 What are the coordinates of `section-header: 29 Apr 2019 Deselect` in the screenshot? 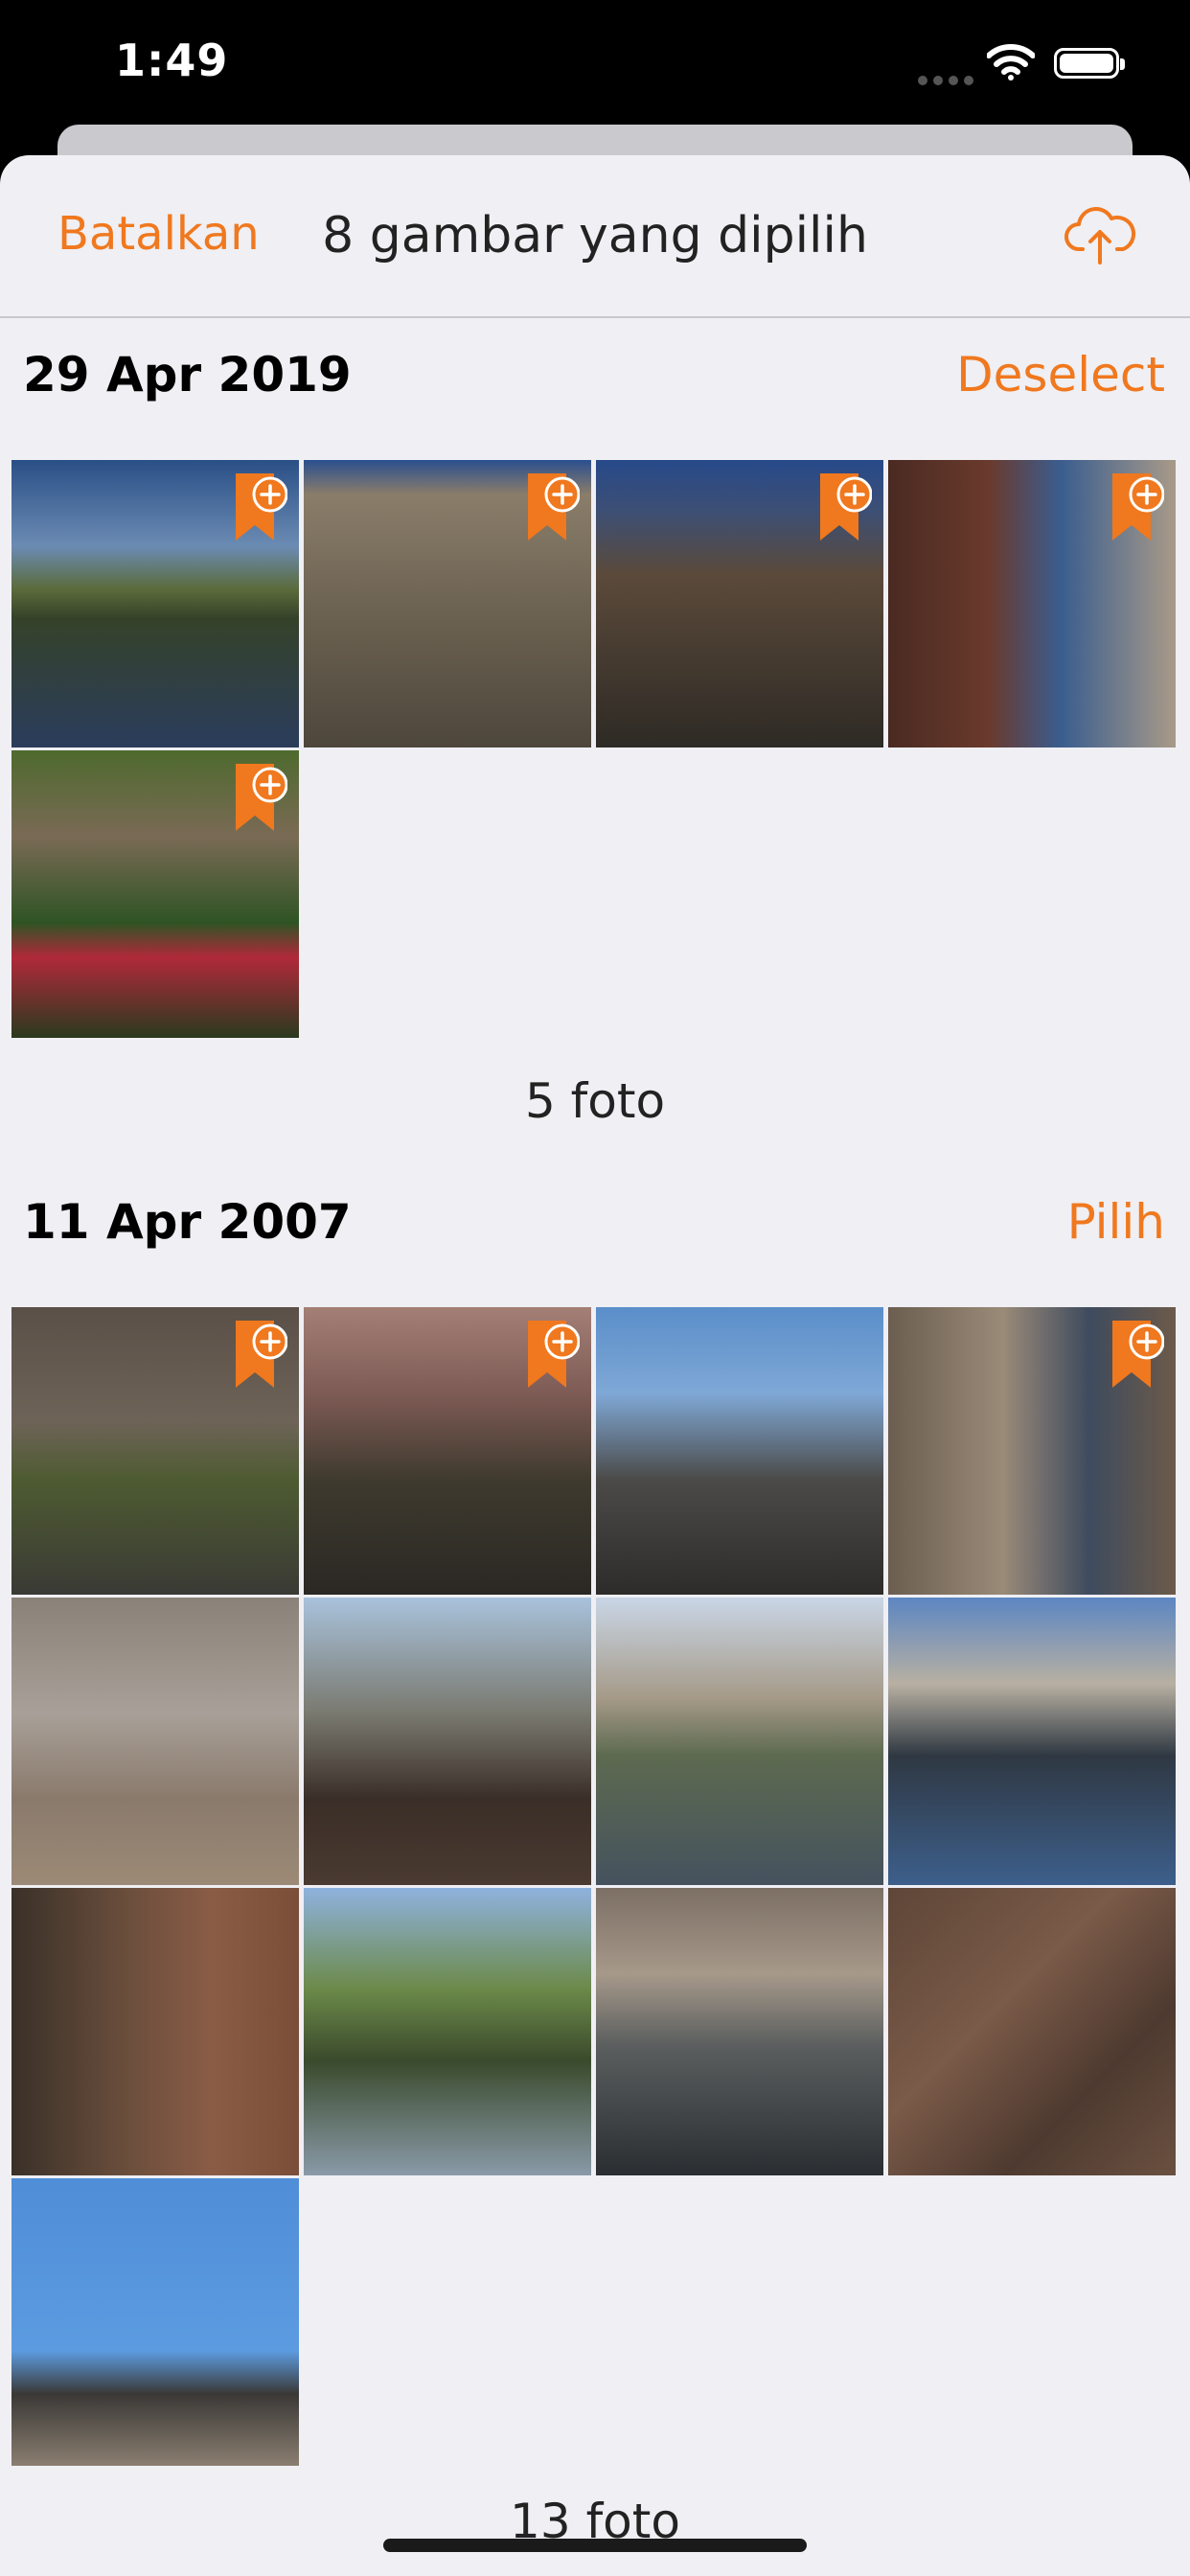 It's located at (595, 371).